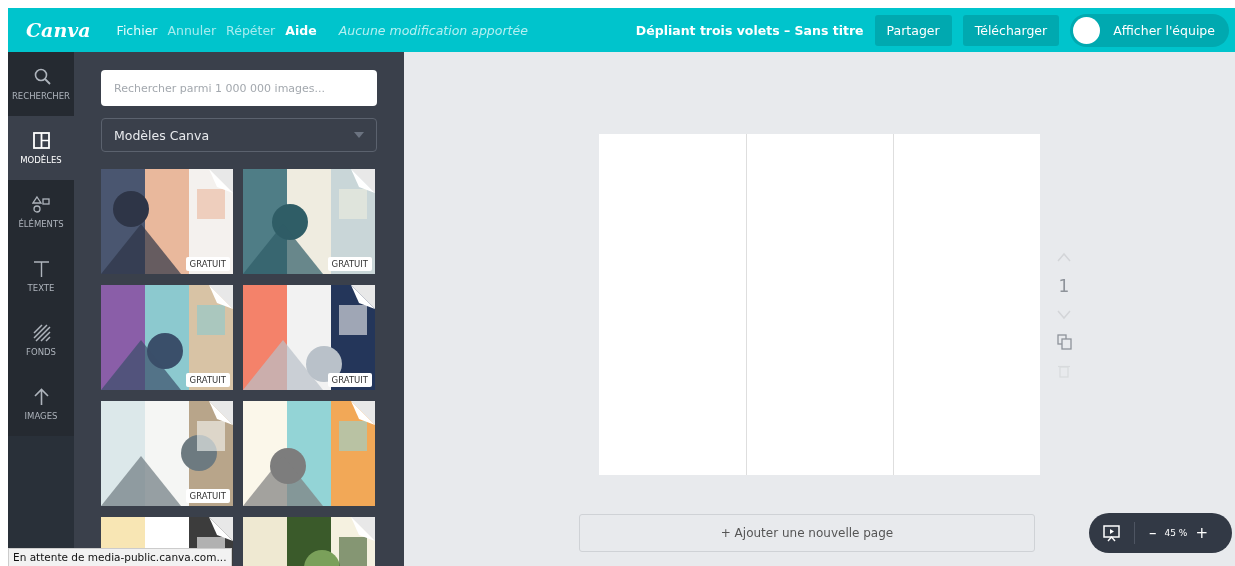  I want to click on copy-icon, so click(1064, 341).